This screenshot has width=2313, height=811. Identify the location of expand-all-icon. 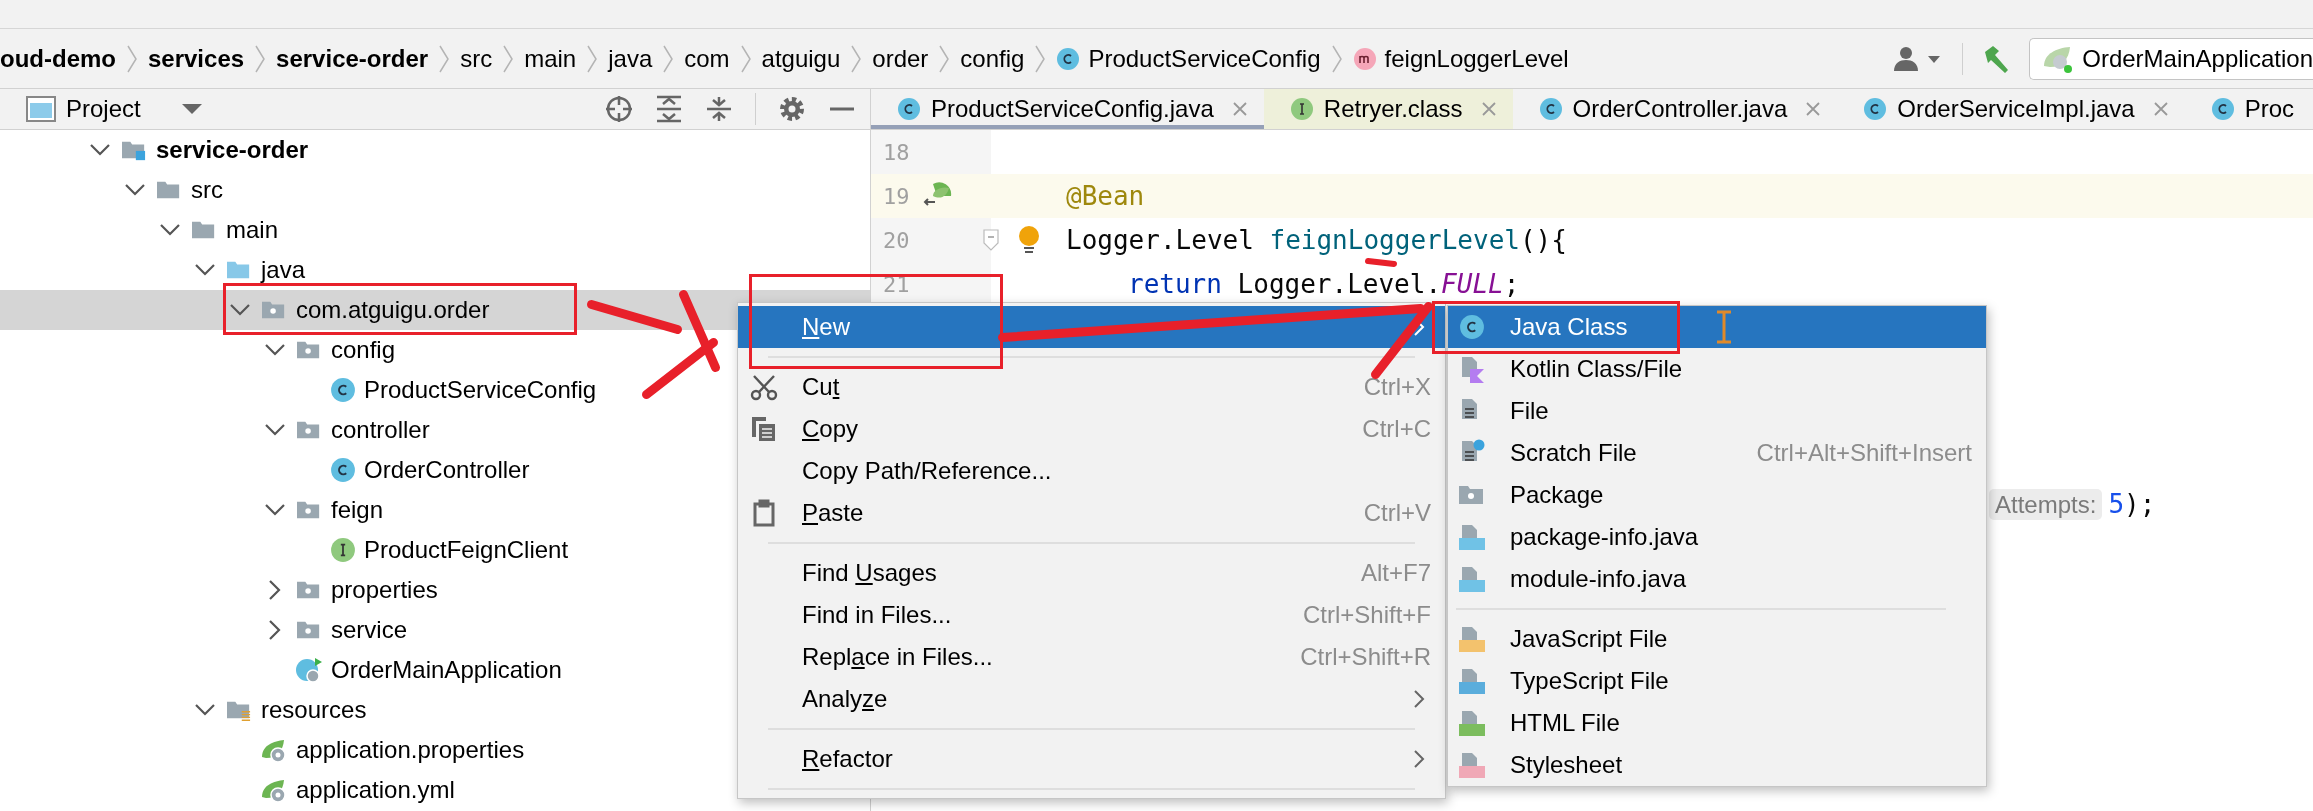
(669, 109).